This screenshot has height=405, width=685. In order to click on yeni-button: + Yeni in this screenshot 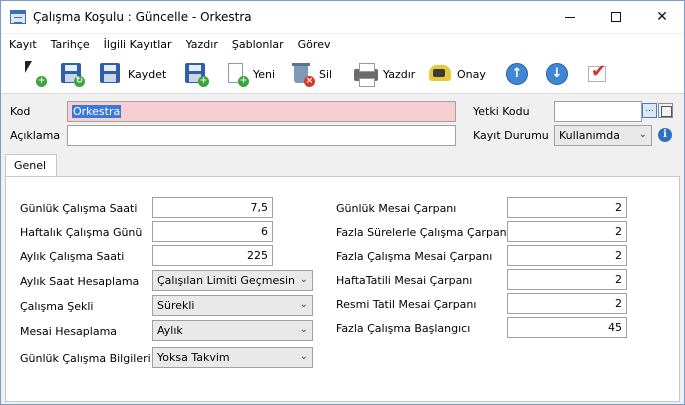, I will do `click(249, 74)`.